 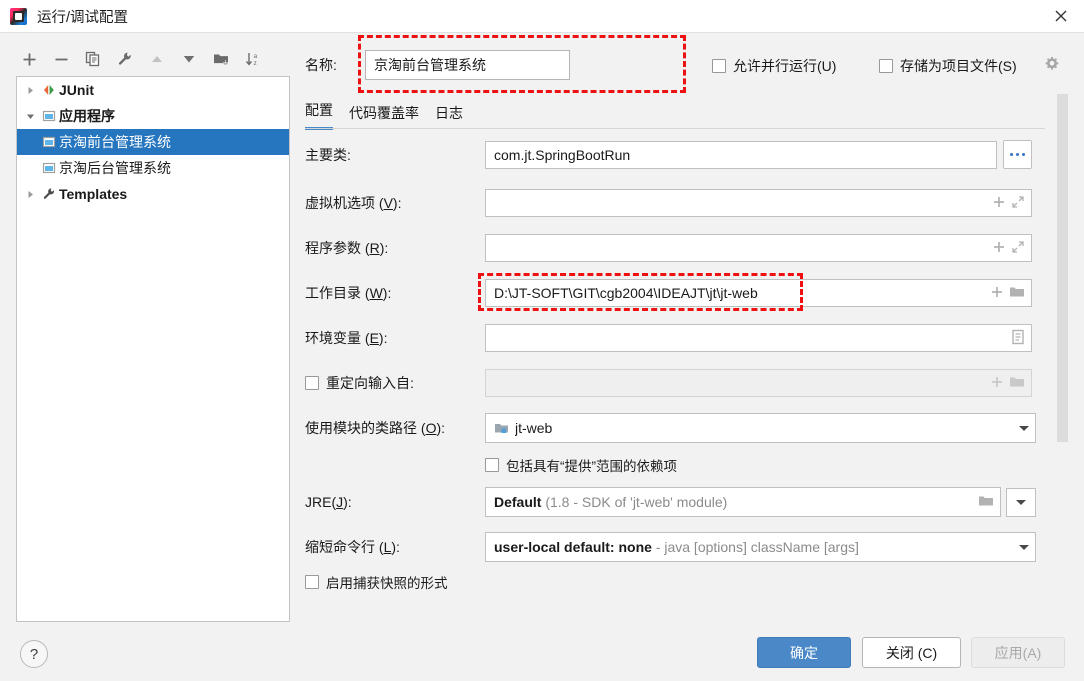 What do you see at coordinates (395, 203) in the screenshot?
I see `vm-options-label: 虚拟机选项 (V):` at bounding box center [395, 203].